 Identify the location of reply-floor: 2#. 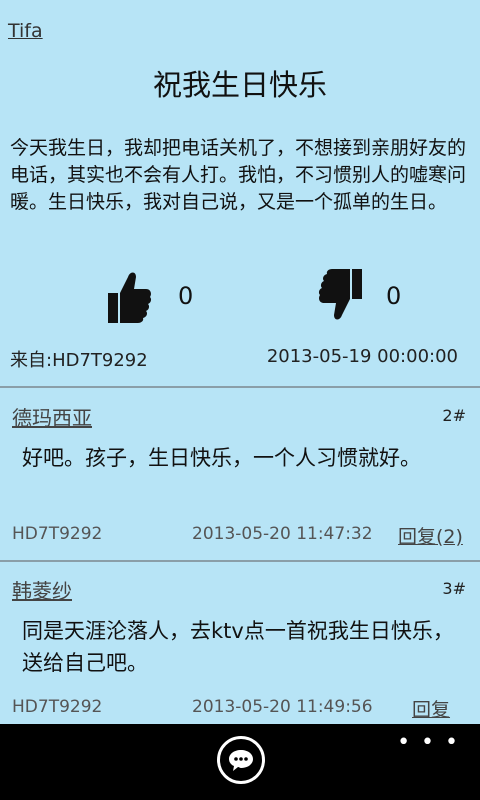
(454, 415).